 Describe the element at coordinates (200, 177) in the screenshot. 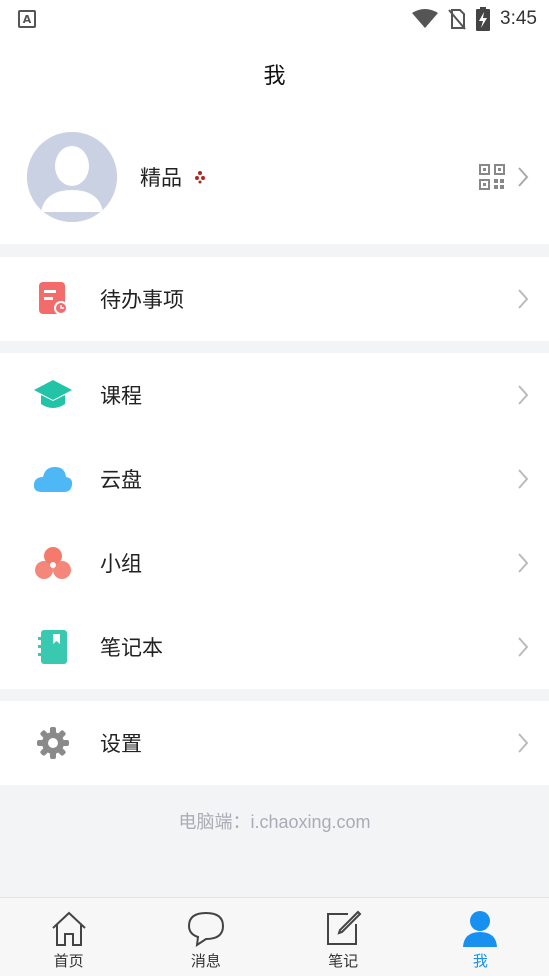

I see `sparkle-icon` at that location.